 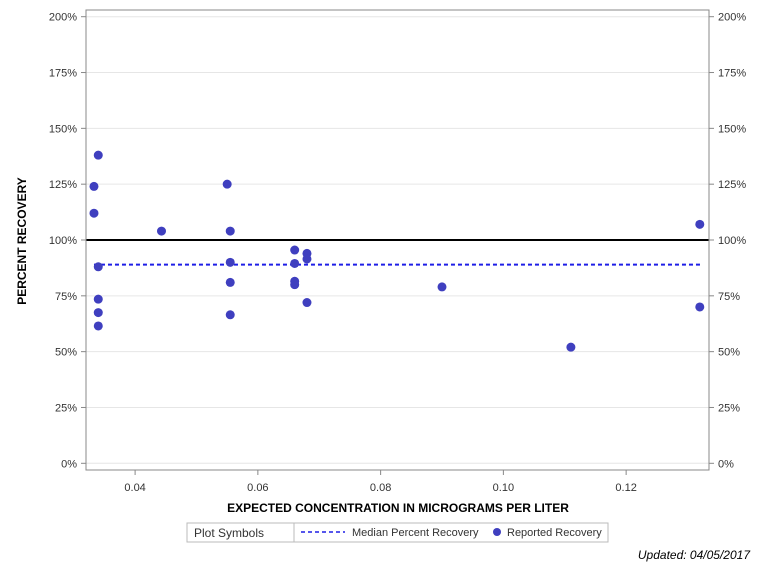 I want to click on y-tick-label-left: 150%, so click(x=63, y=129).